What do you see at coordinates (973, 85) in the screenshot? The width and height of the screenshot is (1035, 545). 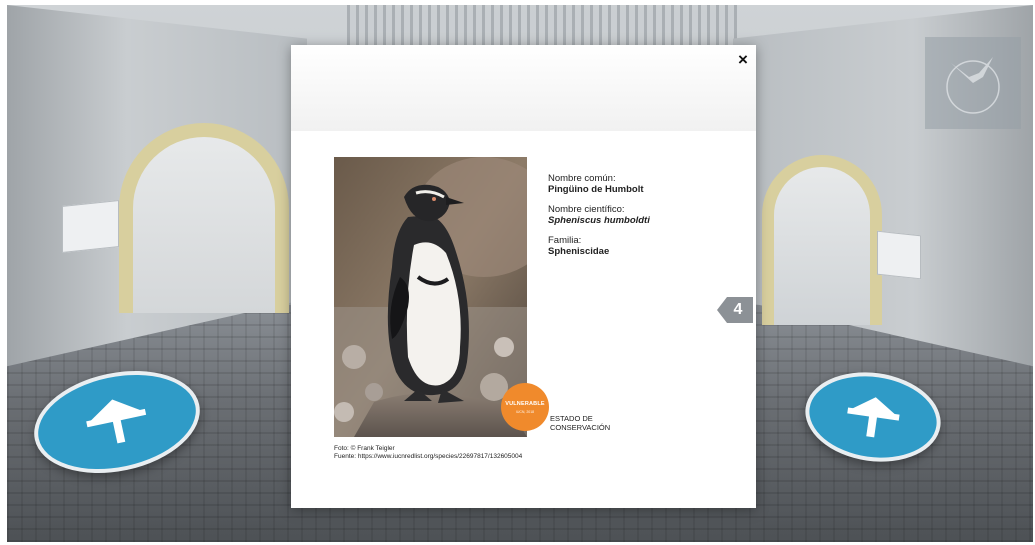 I see `hummingbird-logo-icon` at bounding box center [973, 85].